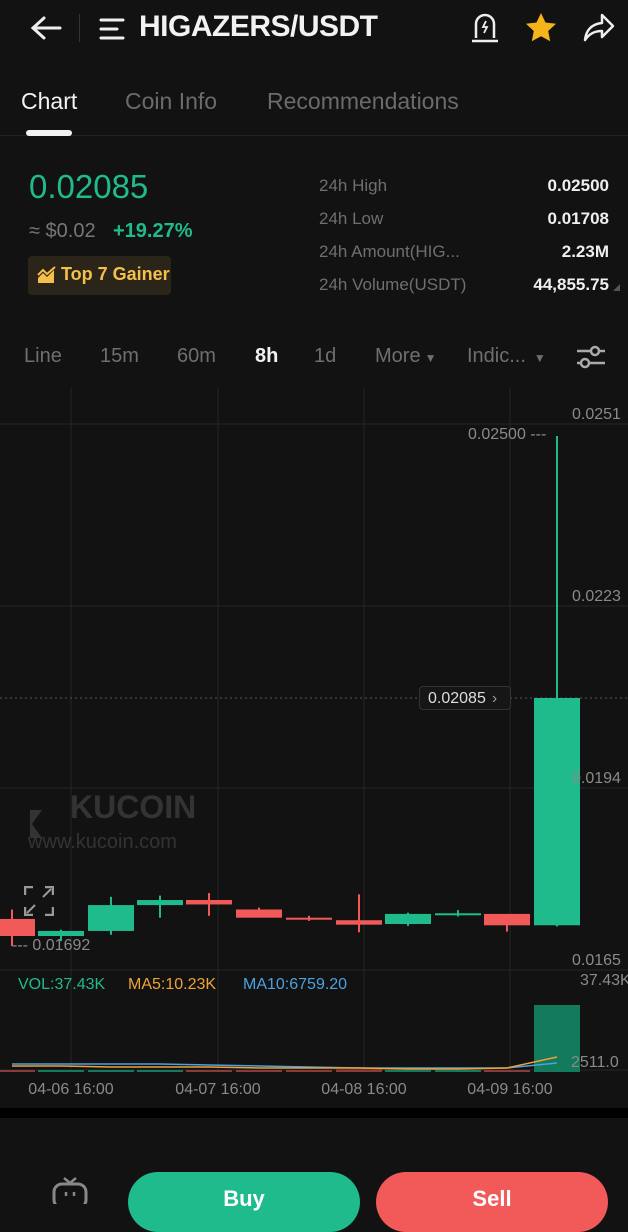 The width and height of the screenshot is (628, 1232). I want to click on menu-icon, so click(112, 29).